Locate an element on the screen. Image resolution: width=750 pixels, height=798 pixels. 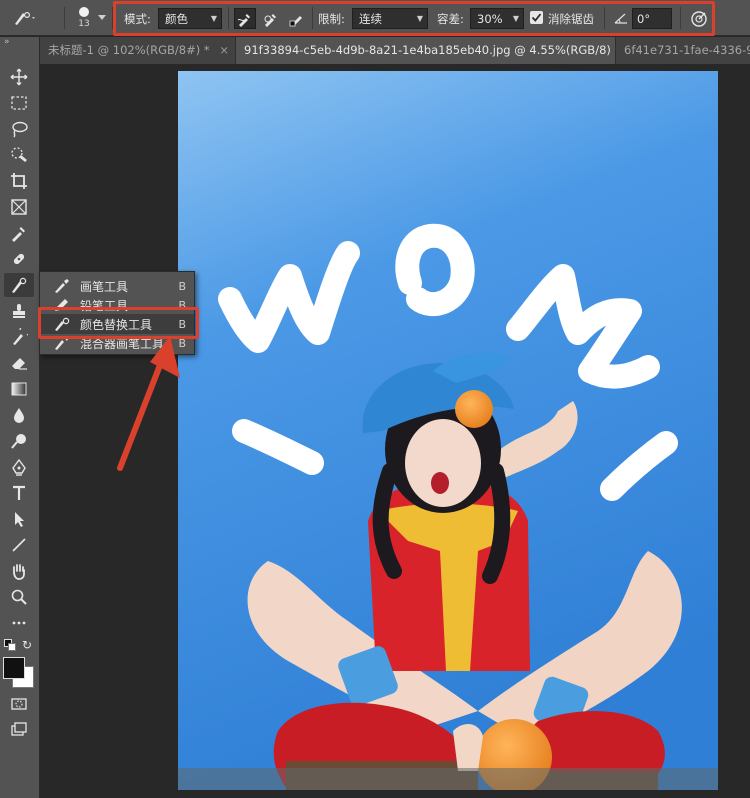
quick-mask-icon is located at coordinates (19, 704).